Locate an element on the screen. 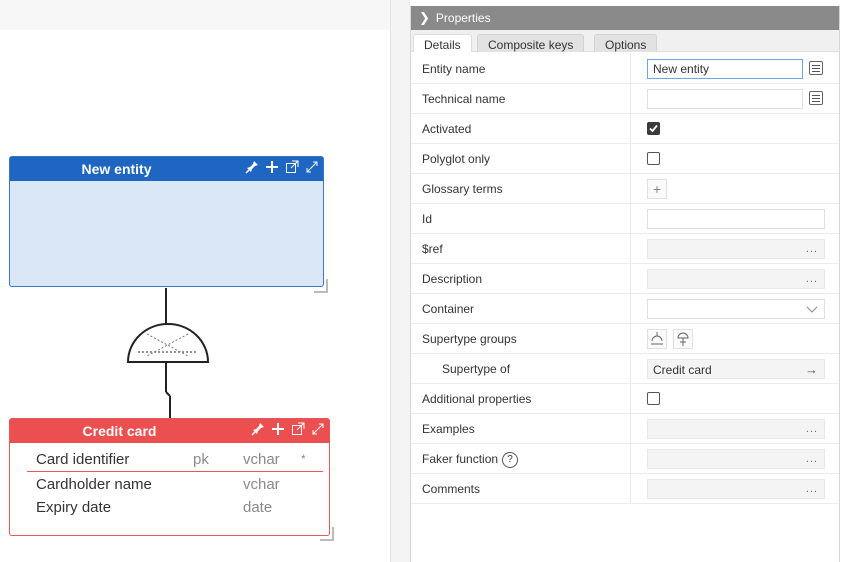  attribute-name: Expiry date is located at coordinates (74, 507).